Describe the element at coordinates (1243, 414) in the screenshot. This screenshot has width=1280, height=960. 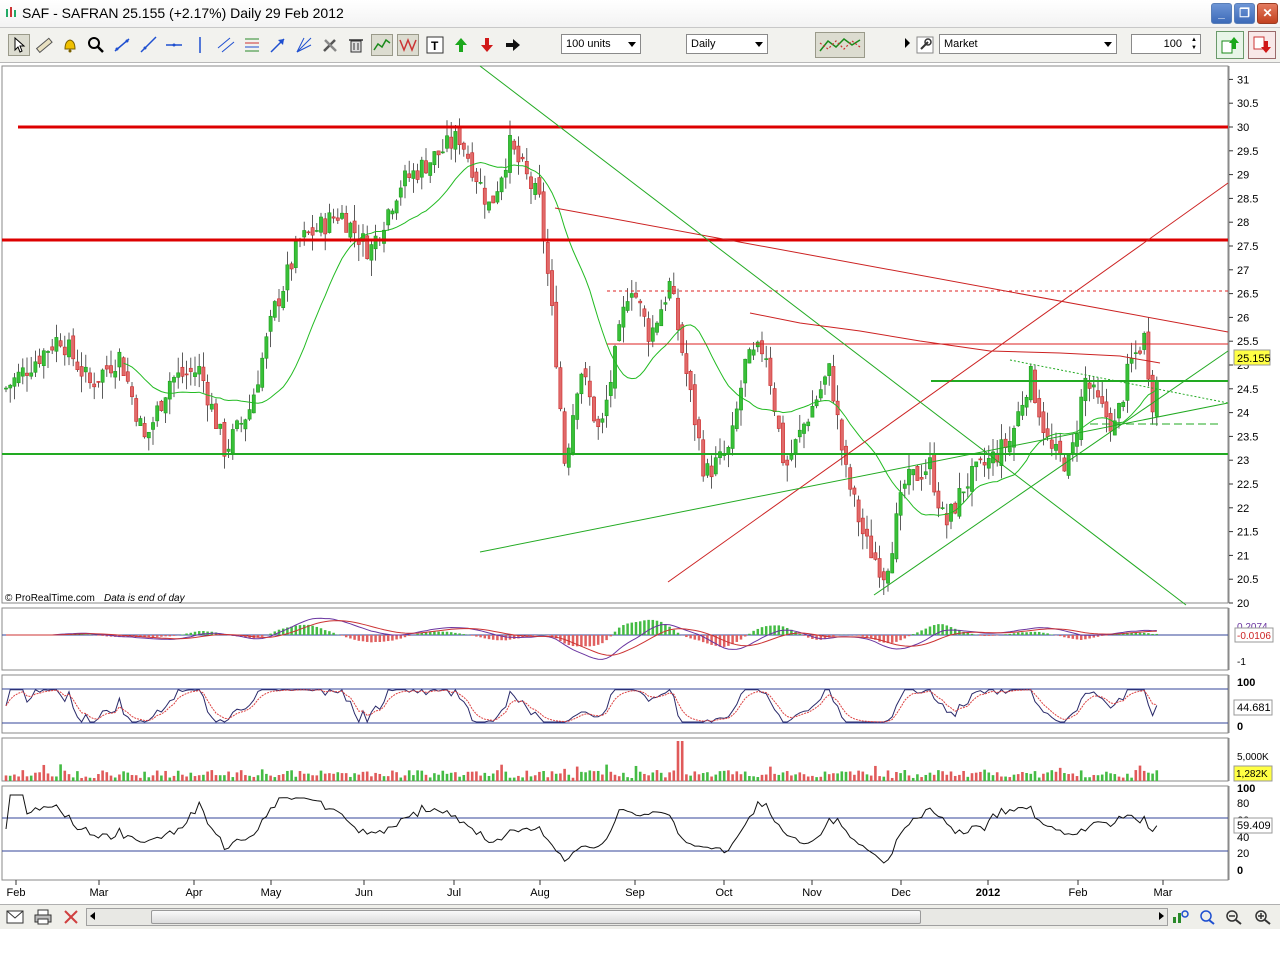
I see `price-tick-label: 24` at that location.